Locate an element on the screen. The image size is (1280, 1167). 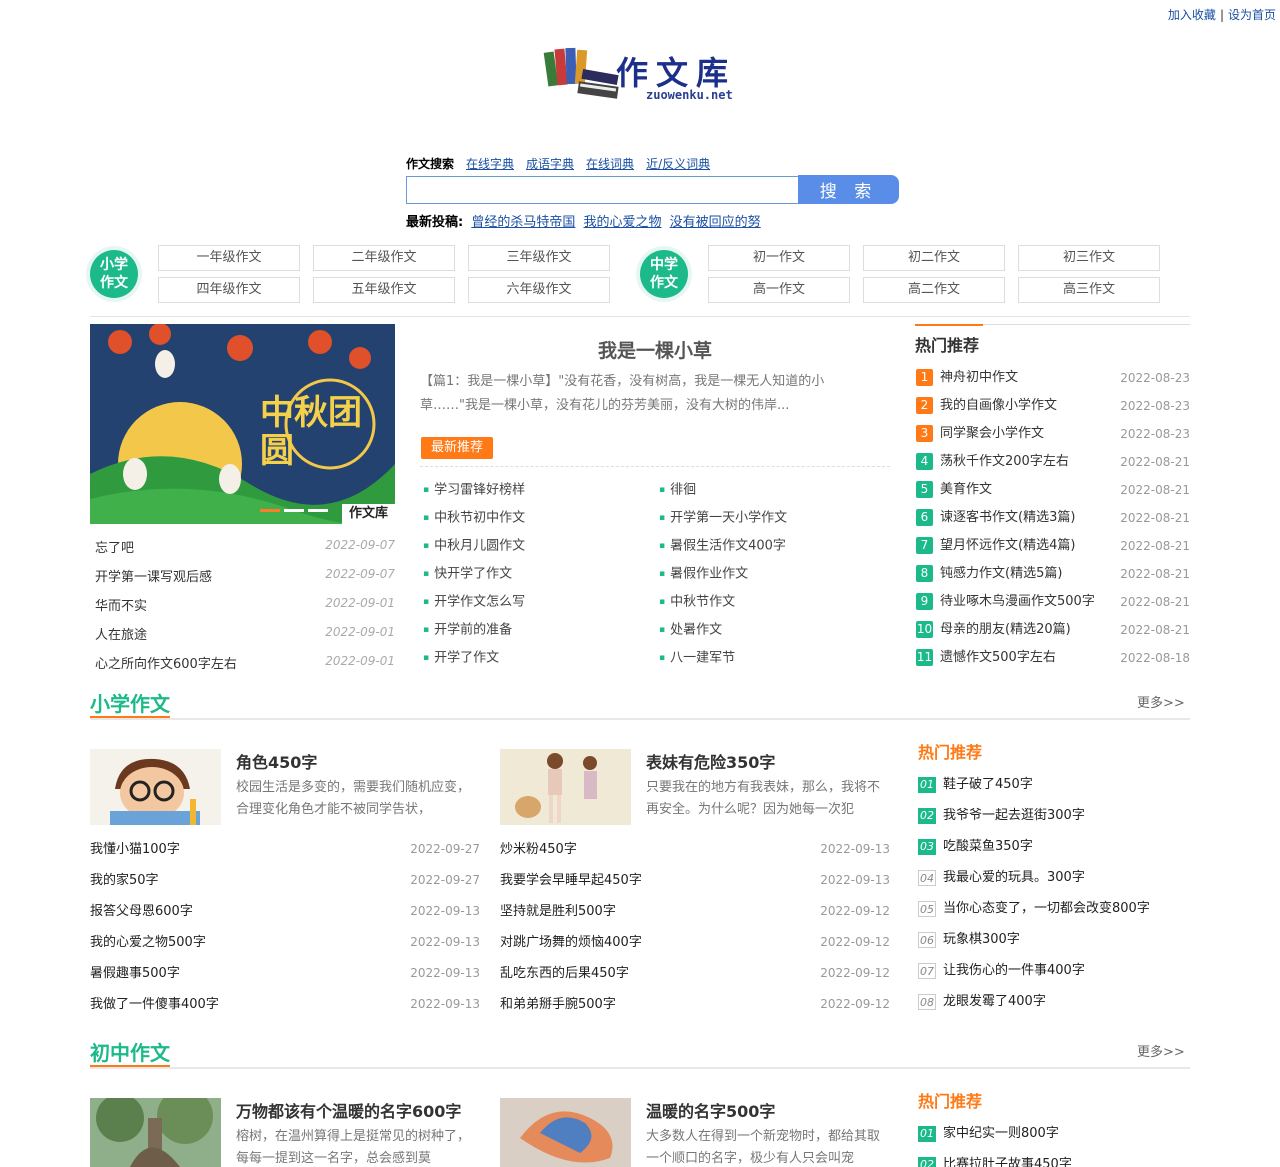
grade-button: 初二作文 is located at coordinates (934, 258).